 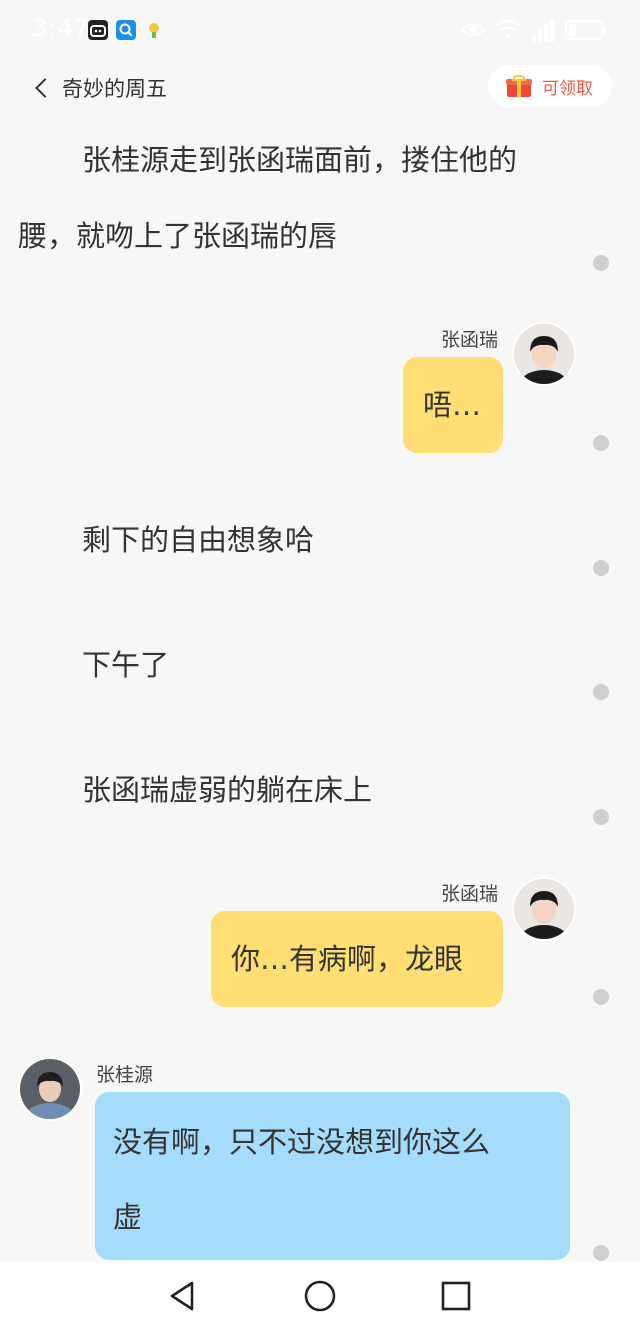 I want to click on speaker-name: 张桂源, so click(x=125, y=1075).